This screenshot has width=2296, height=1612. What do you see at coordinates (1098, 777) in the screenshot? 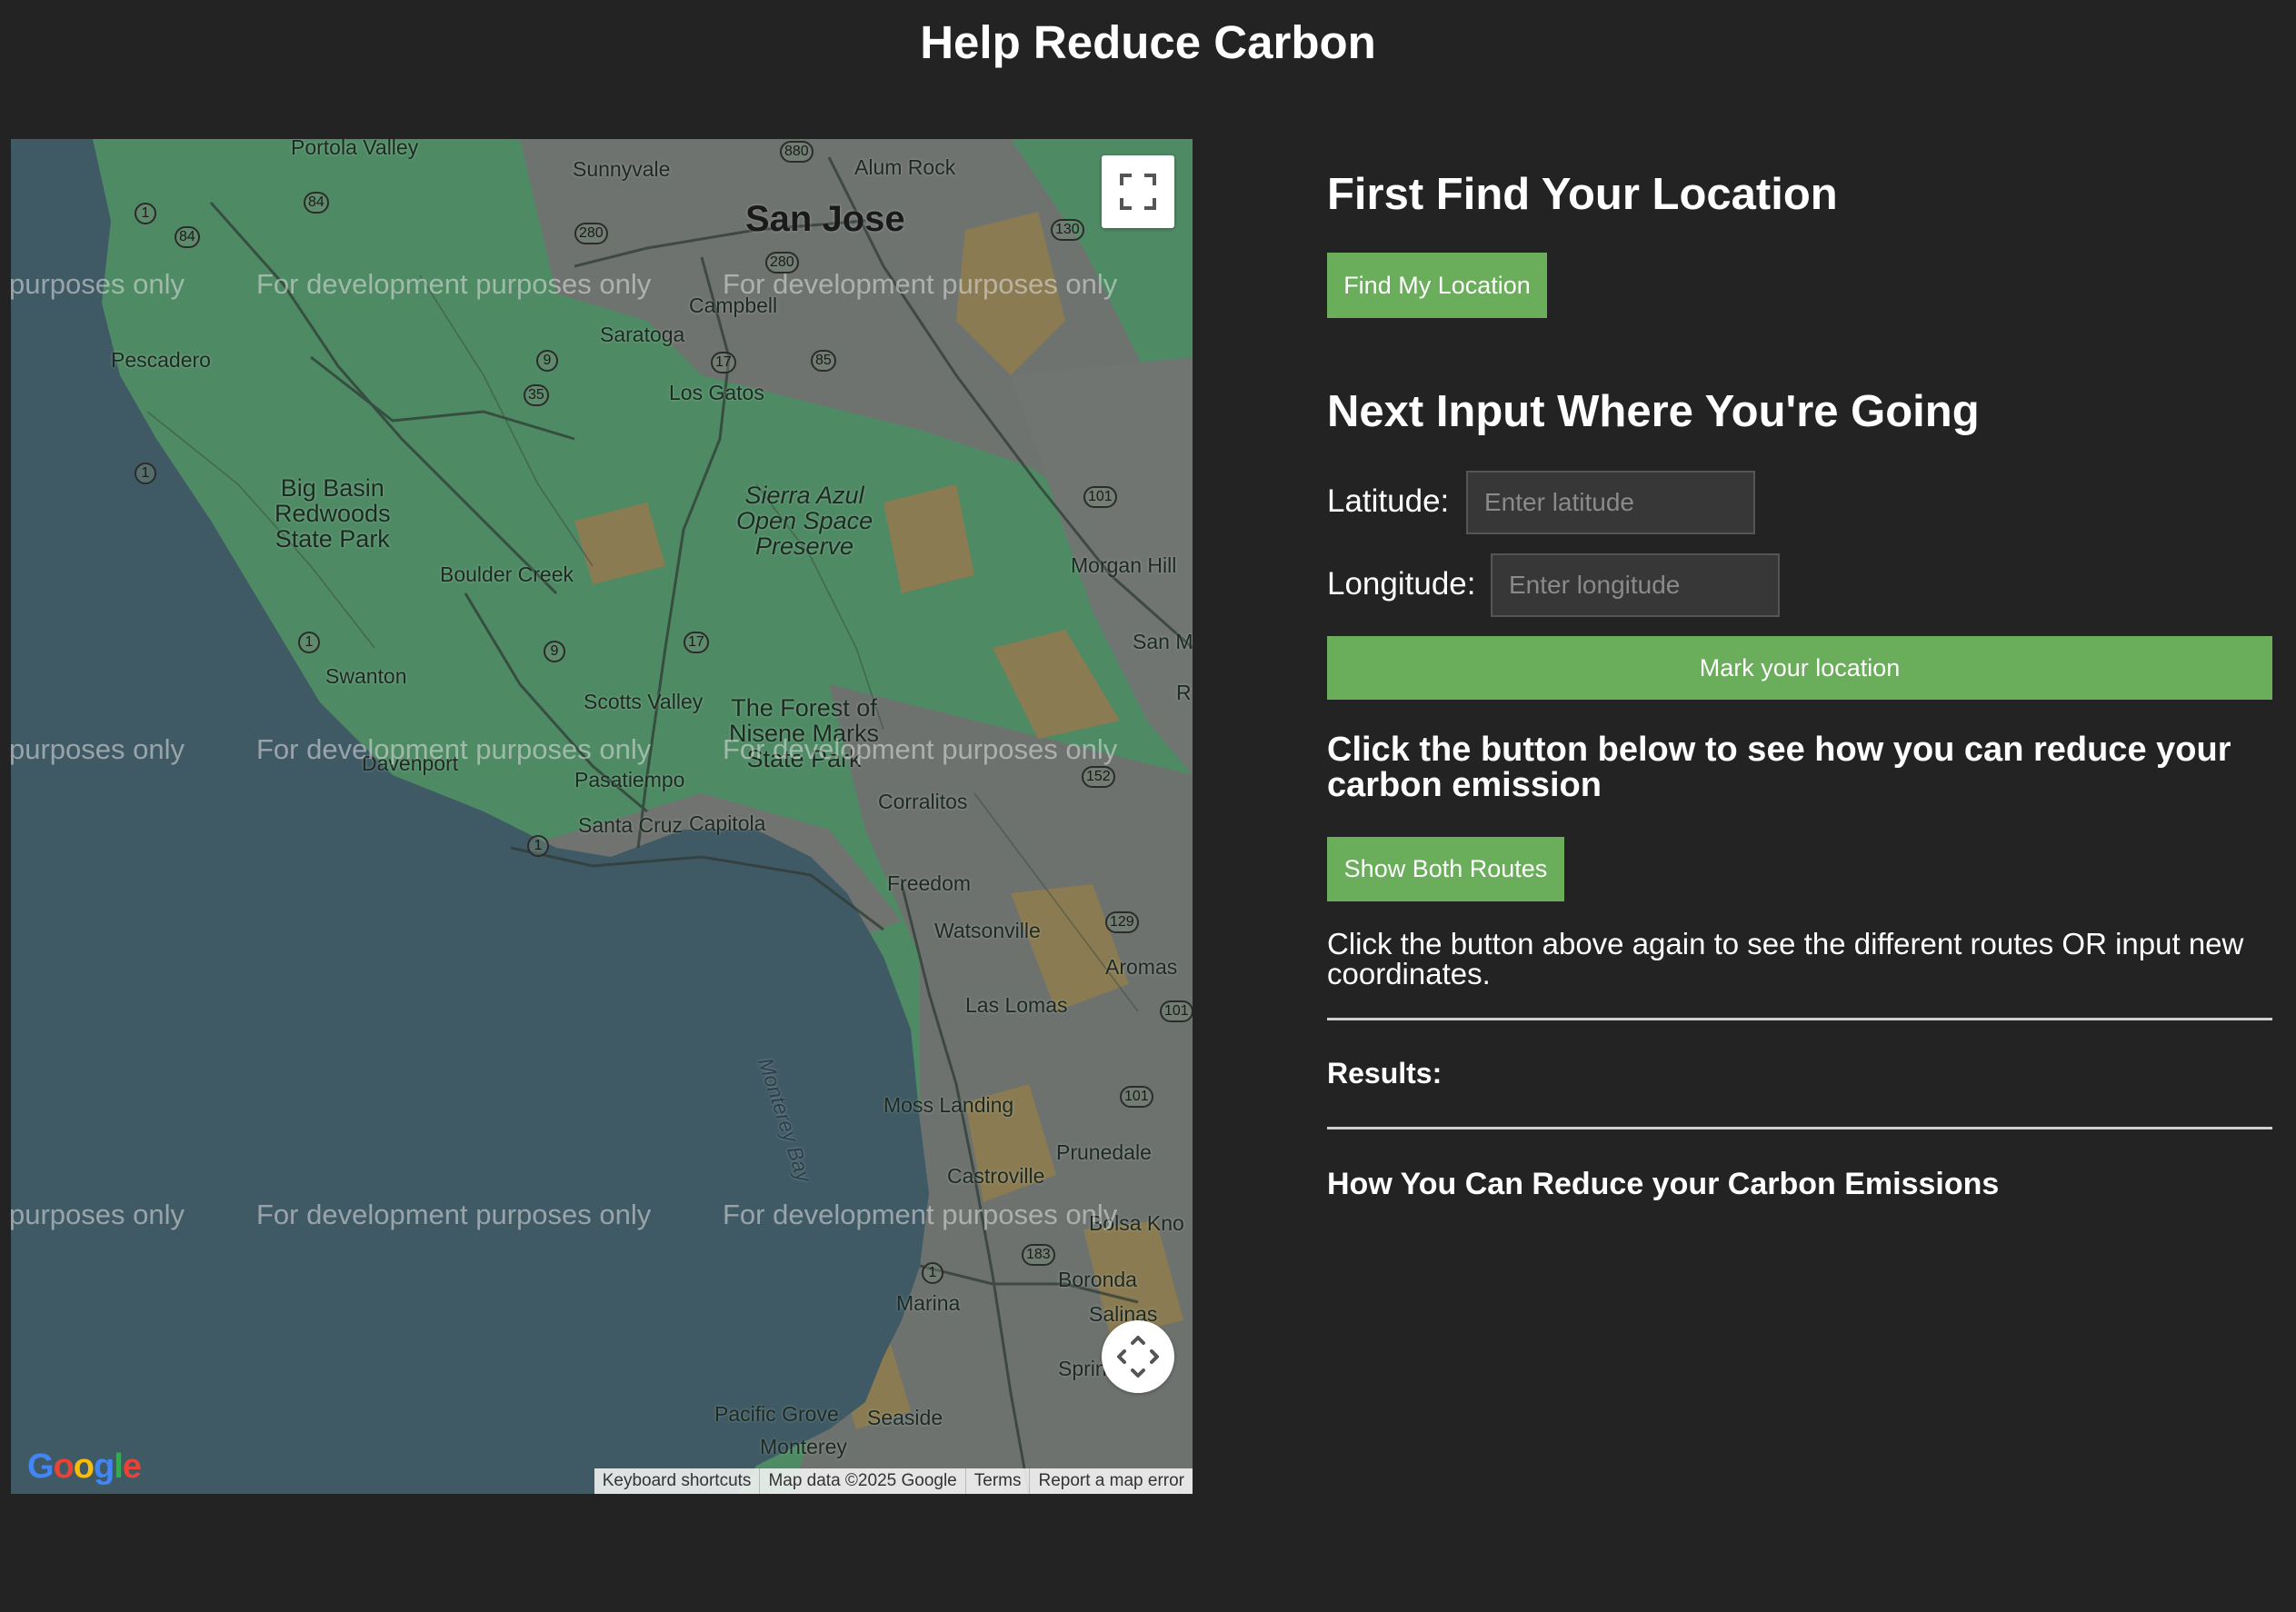
I see `highway-shield: 152` at bounding box center [1098, 777].